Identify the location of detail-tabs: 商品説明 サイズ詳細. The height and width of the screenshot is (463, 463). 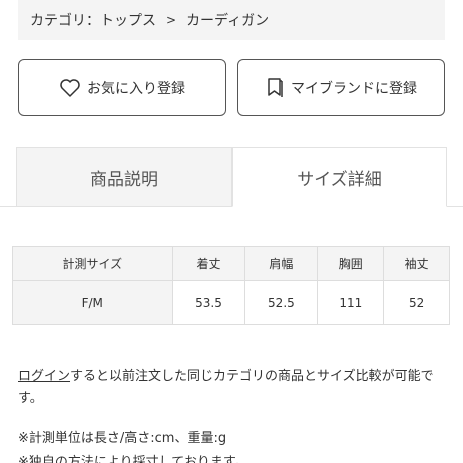
(231, 177).